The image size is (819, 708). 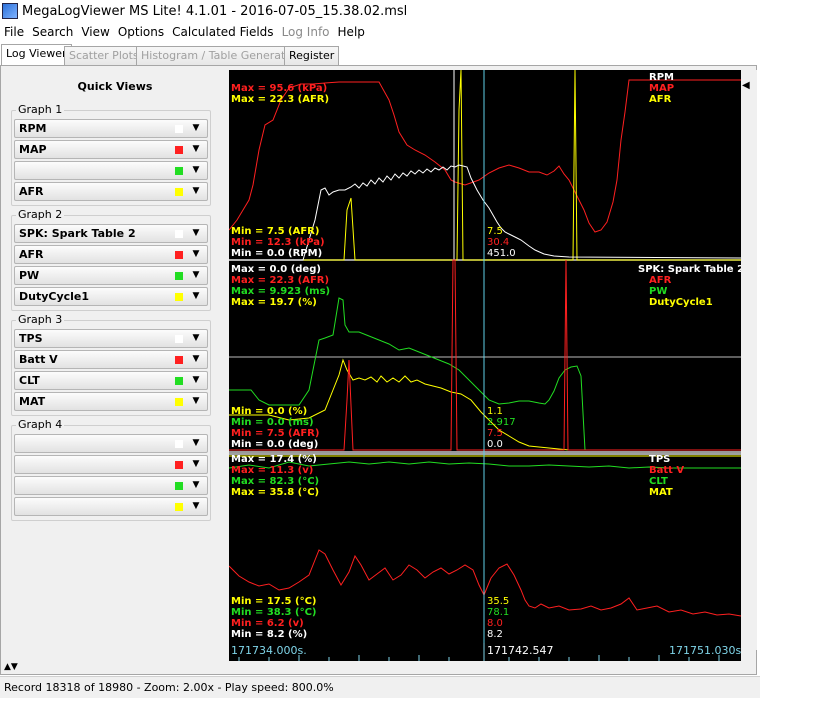 I want to click on timeline-end: 171751.030s, so click(x=705, y=650).